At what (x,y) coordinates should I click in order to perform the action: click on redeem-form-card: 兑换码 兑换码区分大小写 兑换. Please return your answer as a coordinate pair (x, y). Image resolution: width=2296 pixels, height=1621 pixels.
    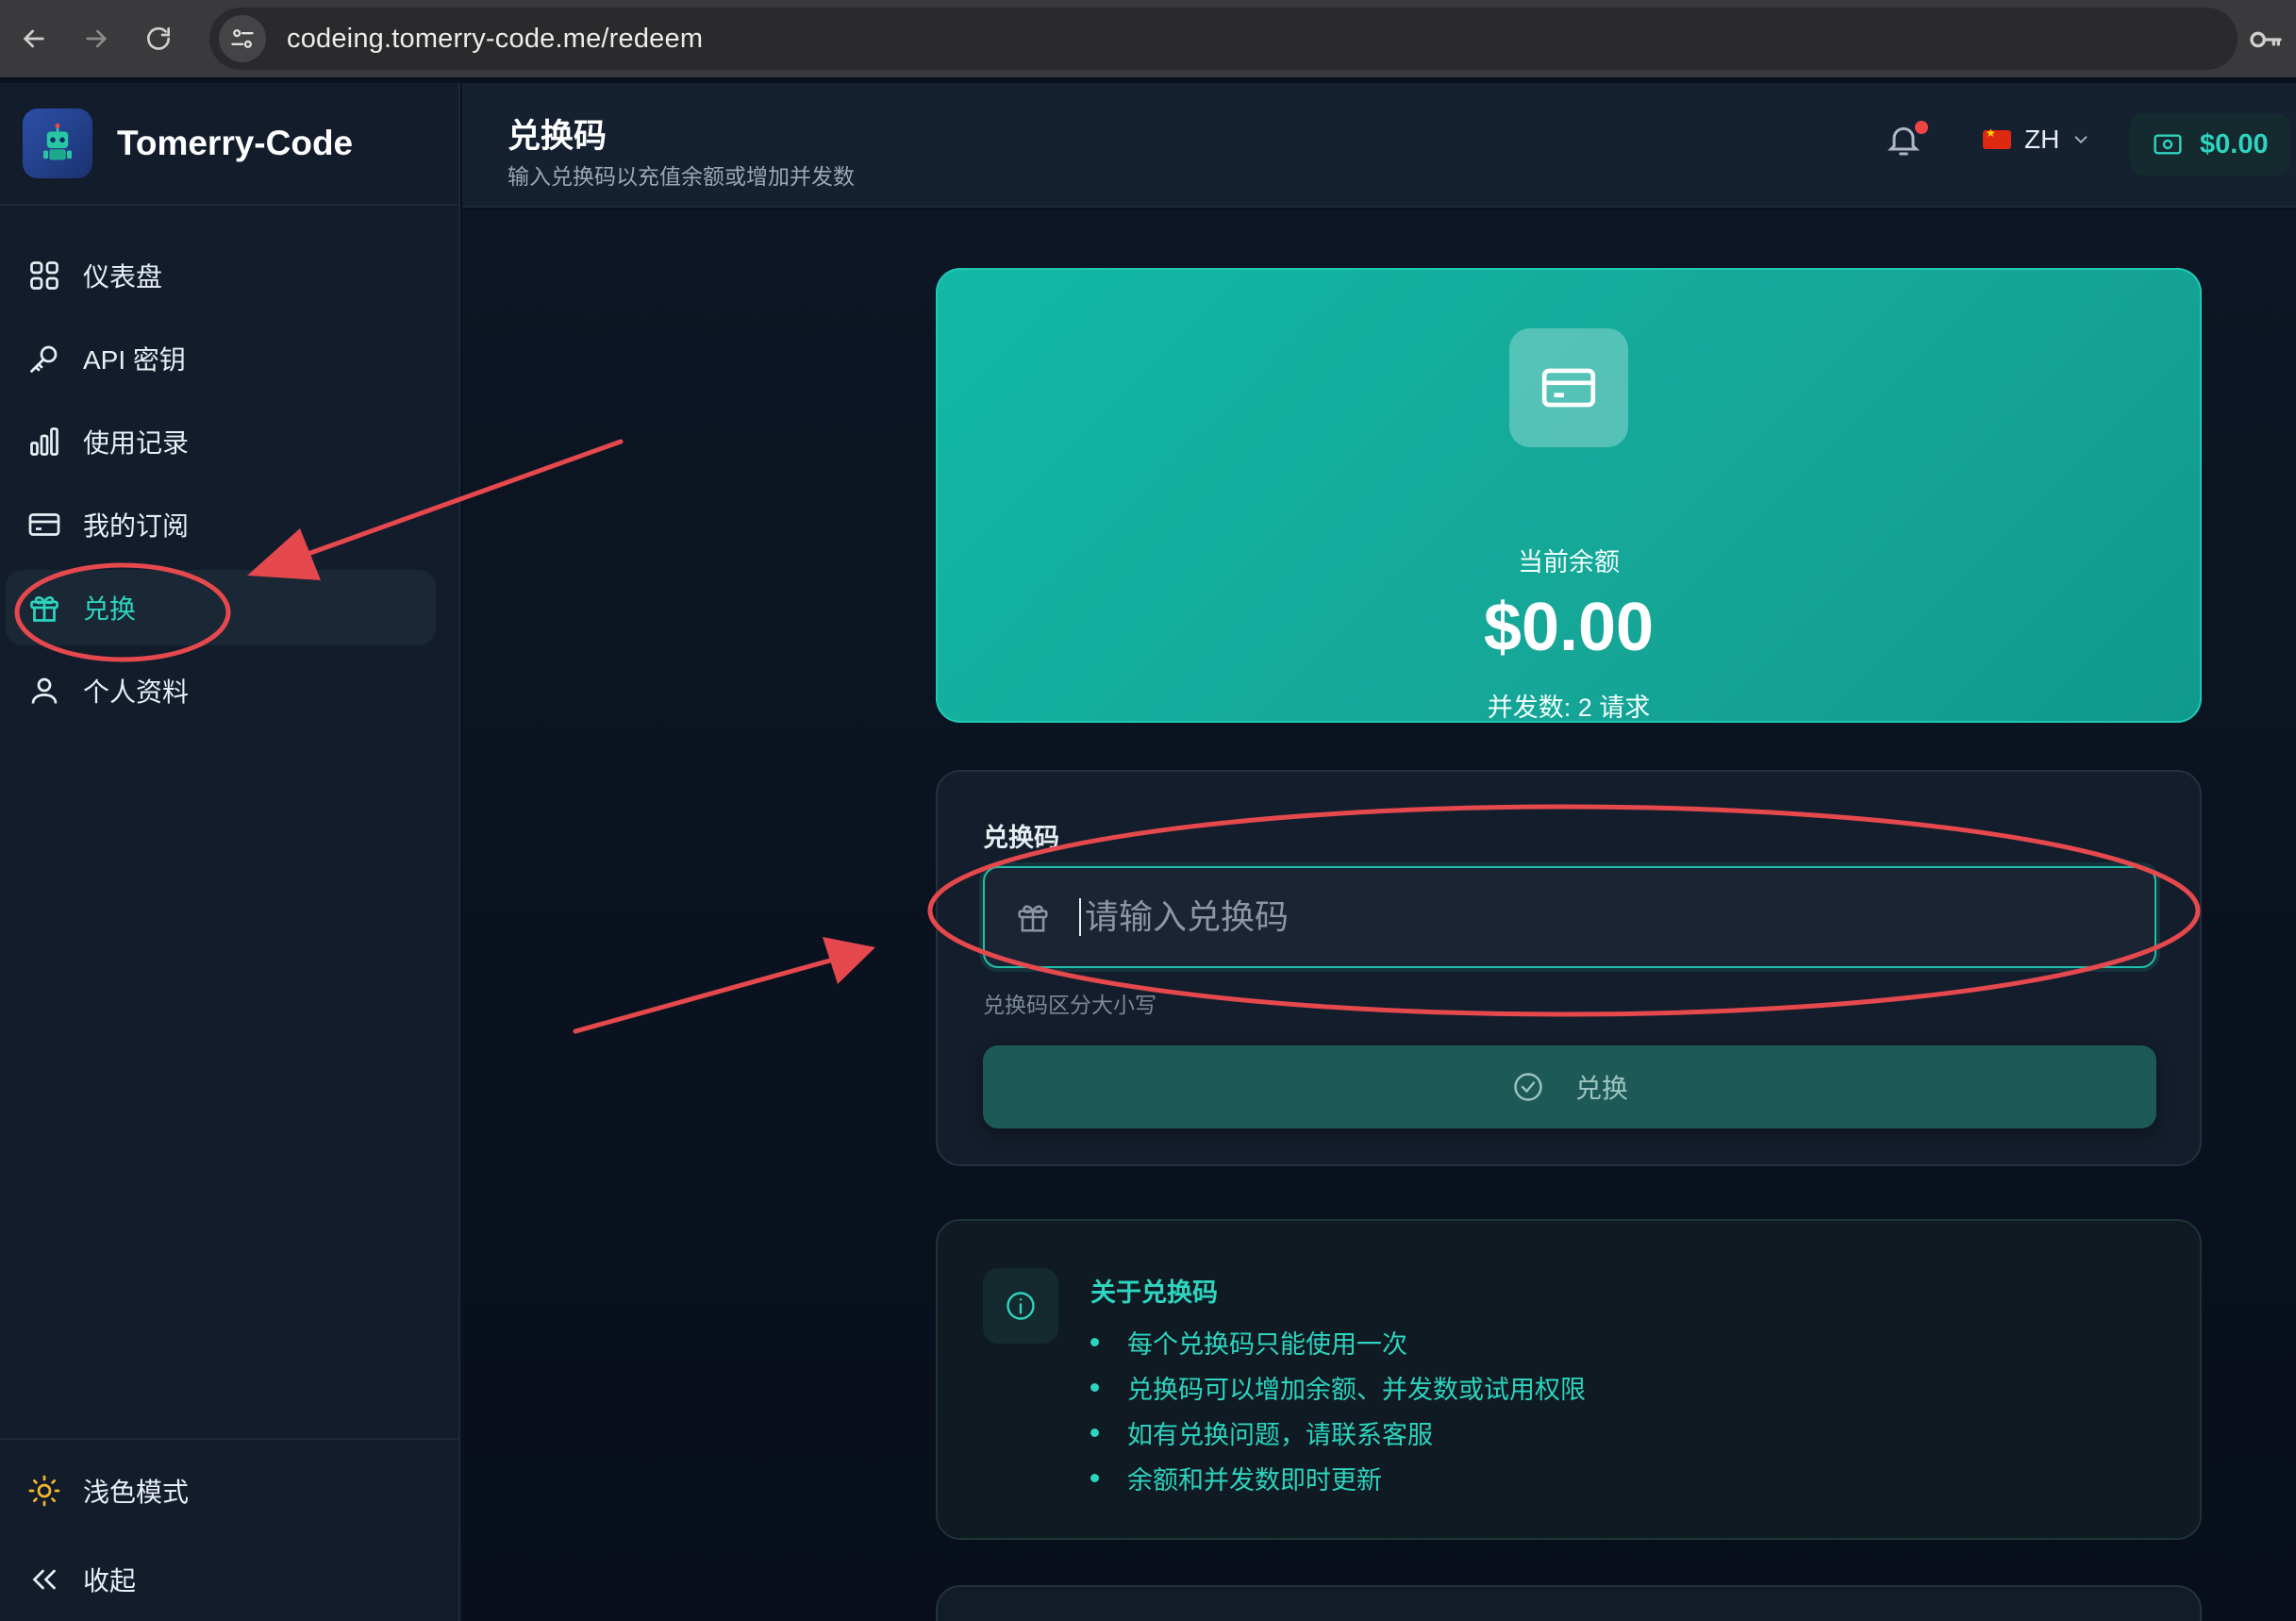
    Looking at the image, I should click on (1569, 968).